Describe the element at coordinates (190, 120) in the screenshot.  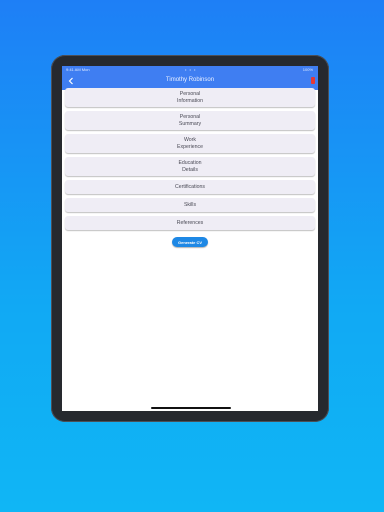
I see `section-personal-summary: Personal Summary` at that location.